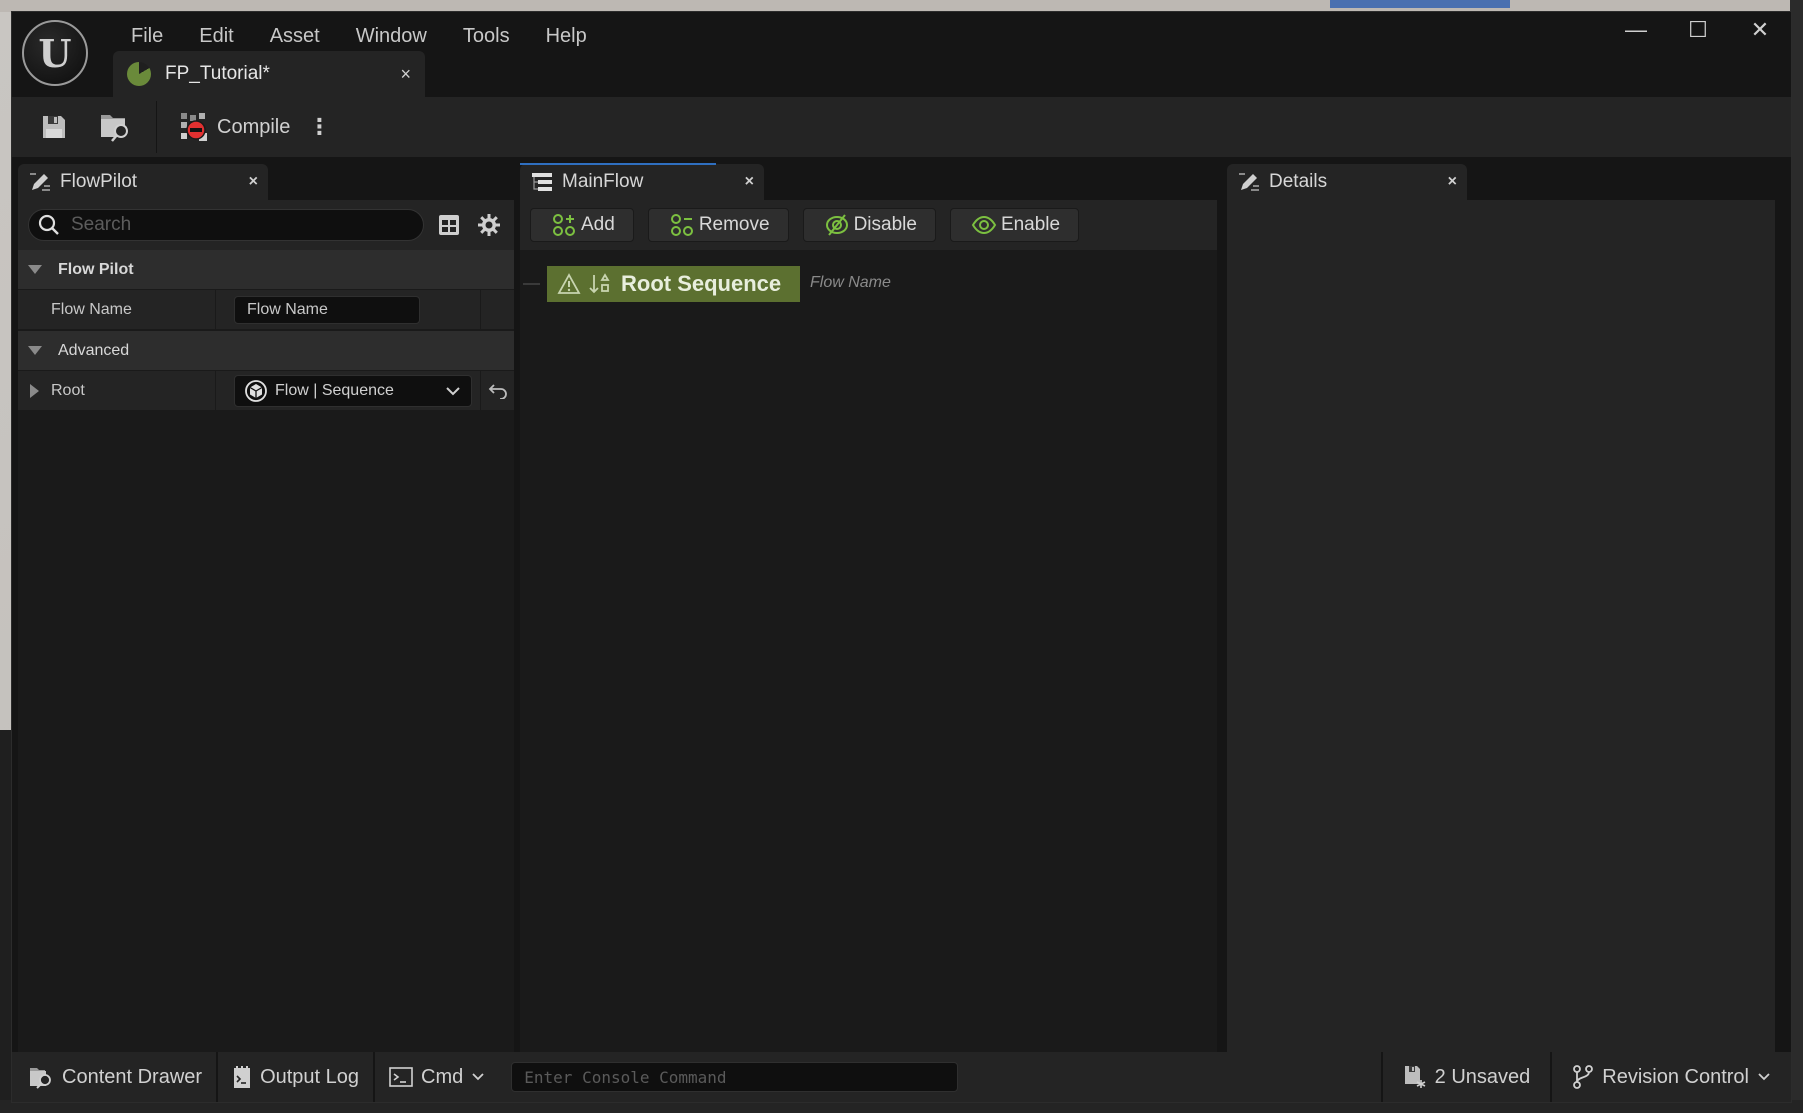  Describe the element at coordinates (231, 225) in the screenshot. I see `search-input` at that location.